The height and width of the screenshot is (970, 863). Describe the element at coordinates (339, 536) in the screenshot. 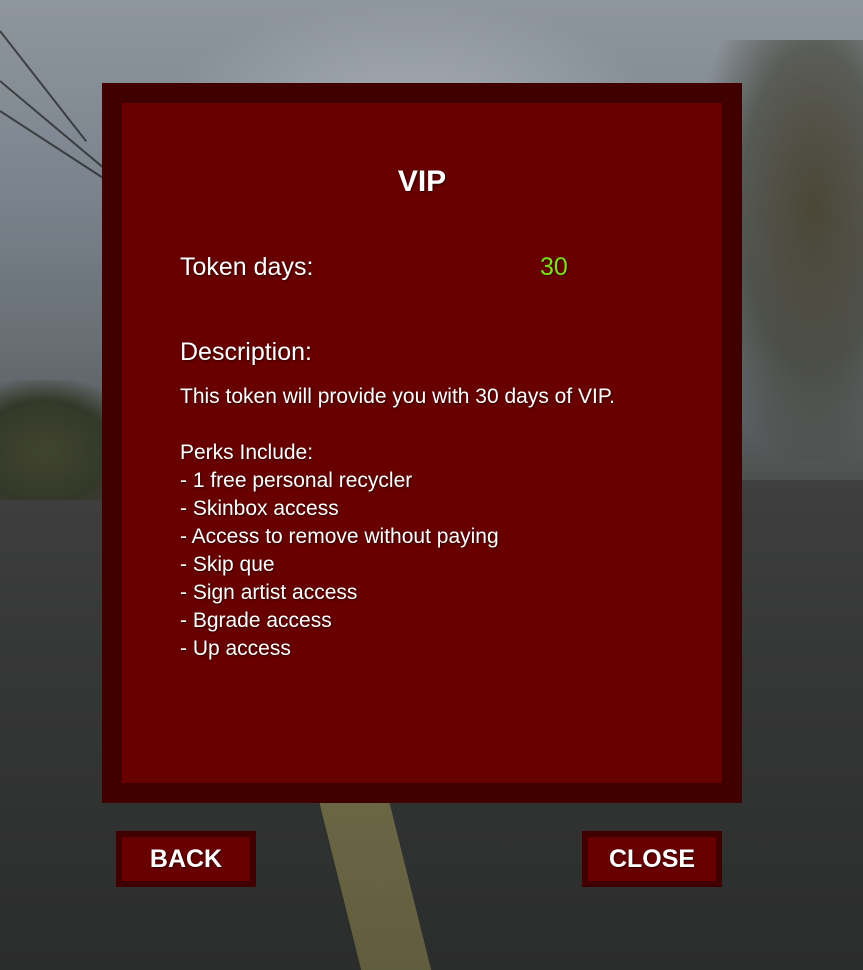

I see `perk-item: - Access to remove without paying` at that location.